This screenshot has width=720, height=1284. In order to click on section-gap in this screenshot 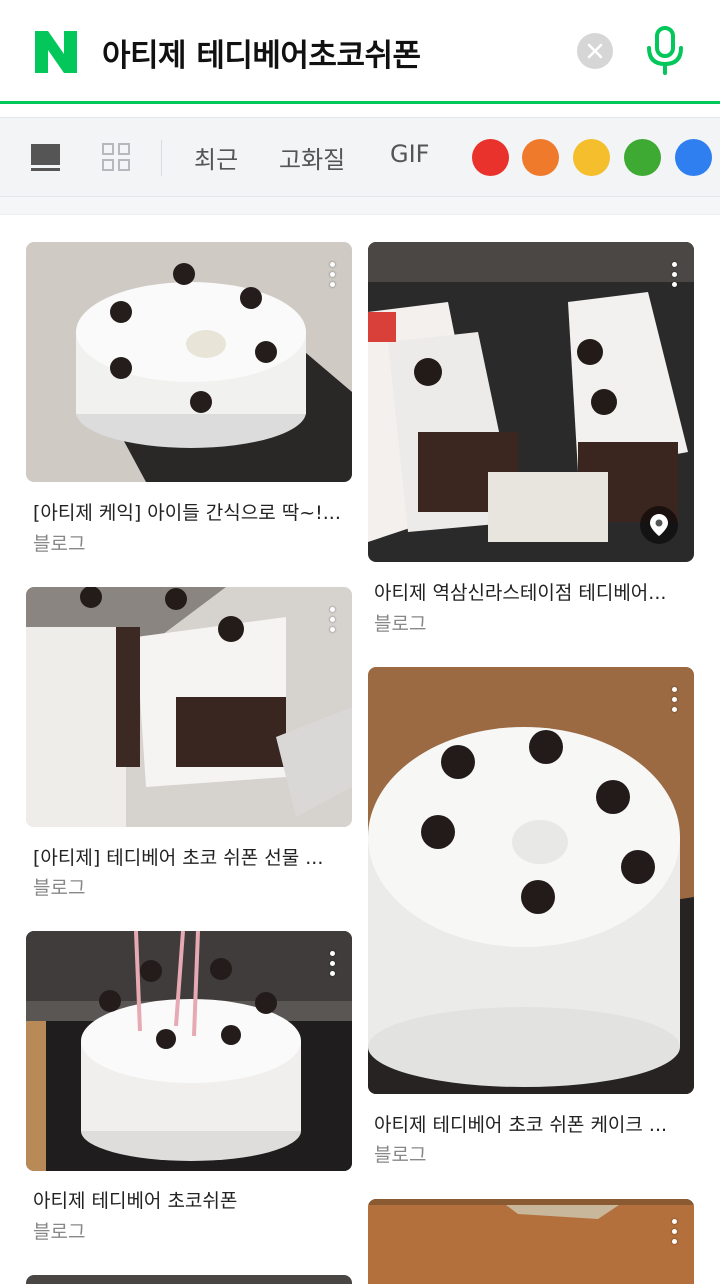, I will do `click(360, 206)`.